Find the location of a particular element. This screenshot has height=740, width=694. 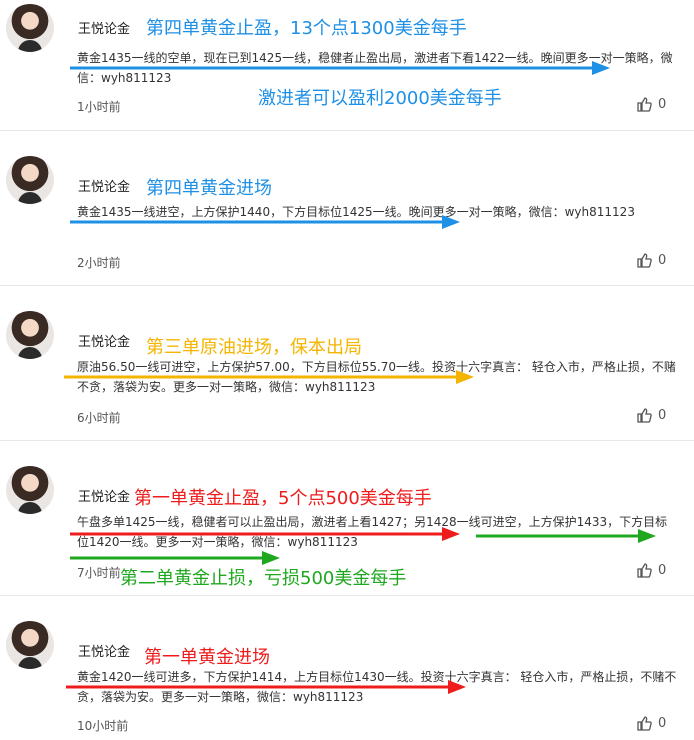

post-time: 7小时前 is located at coordinates (99, 573).